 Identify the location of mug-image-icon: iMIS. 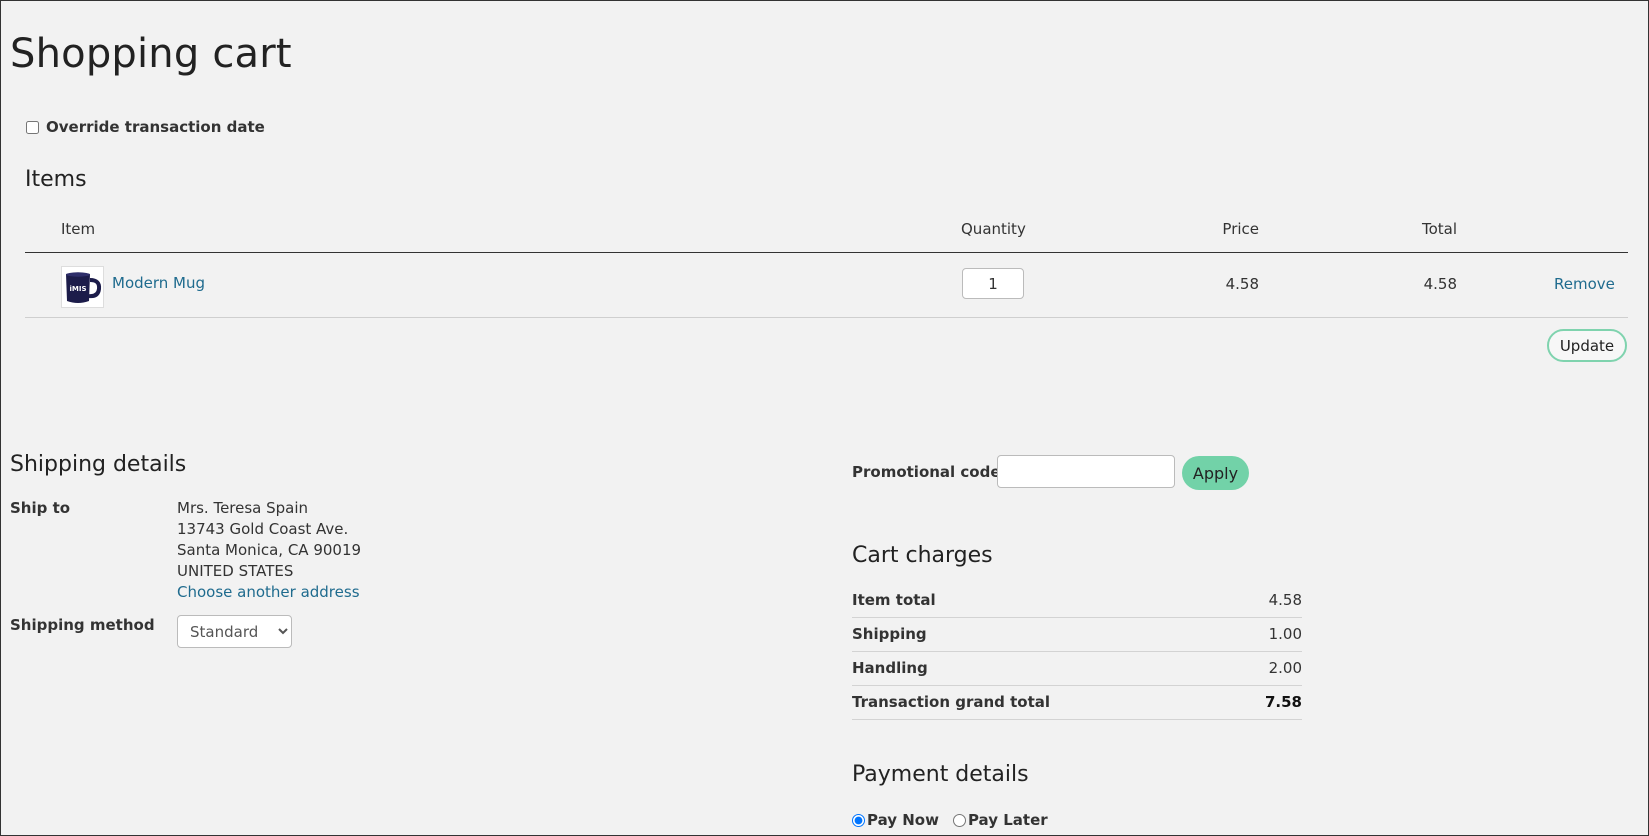
(84, 287).